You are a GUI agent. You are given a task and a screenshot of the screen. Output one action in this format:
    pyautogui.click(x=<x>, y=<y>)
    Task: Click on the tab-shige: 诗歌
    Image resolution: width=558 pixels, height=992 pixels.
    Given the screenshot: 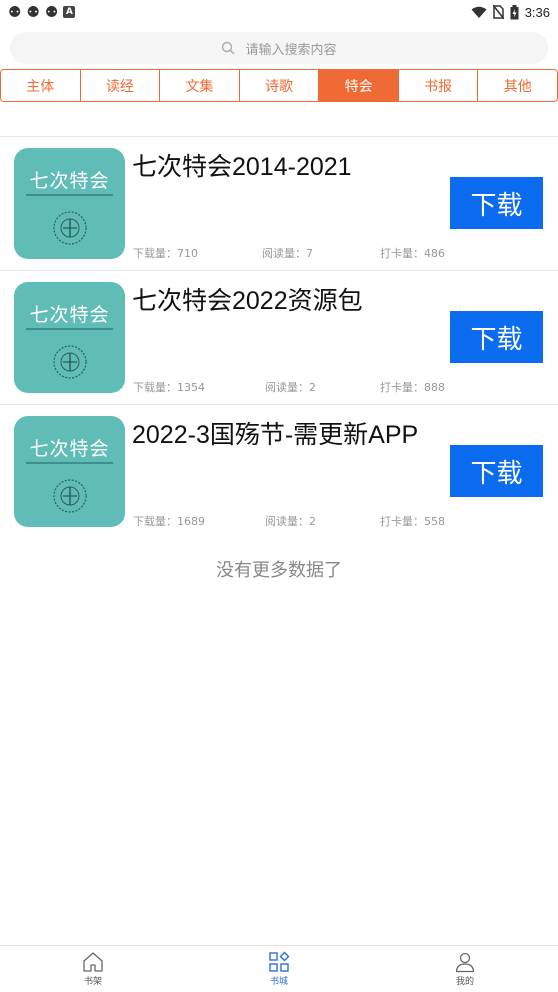 What is the action you would take?
    pyautogui.click(x=279, y=85)
    